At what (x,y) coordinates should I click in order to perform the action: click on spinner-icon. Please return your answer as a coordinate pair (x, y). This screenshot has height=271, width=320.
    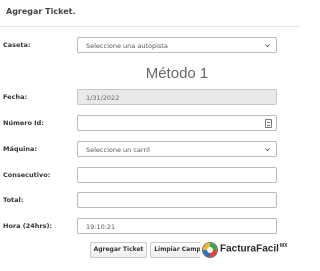
    Looking at the image, I should click on (268, 123).